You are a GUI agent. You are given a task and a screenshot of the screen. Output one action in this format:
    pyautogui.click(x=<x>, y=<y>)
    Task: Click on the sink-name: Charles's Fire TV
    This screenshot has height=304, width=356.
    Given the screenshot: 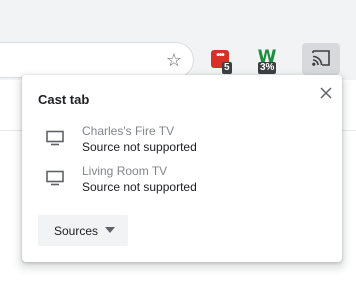 What is the action you would take?
    pyautogui.click(x=128, y=131)
    